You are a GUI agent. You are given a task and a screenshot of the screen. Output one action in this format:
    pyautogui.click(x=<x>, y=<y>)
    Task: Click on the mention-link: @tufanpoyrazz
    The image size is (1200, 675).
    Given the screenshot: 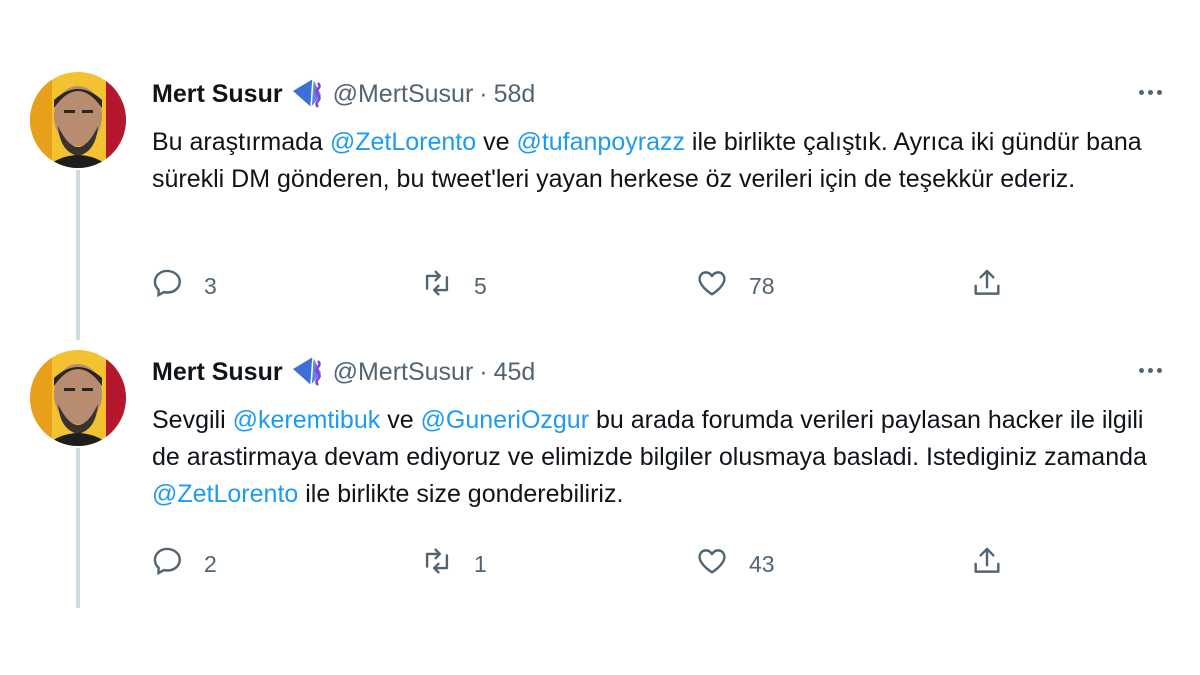 What is the action you would take?
    pyautogui.click(x=600, y=142)
    